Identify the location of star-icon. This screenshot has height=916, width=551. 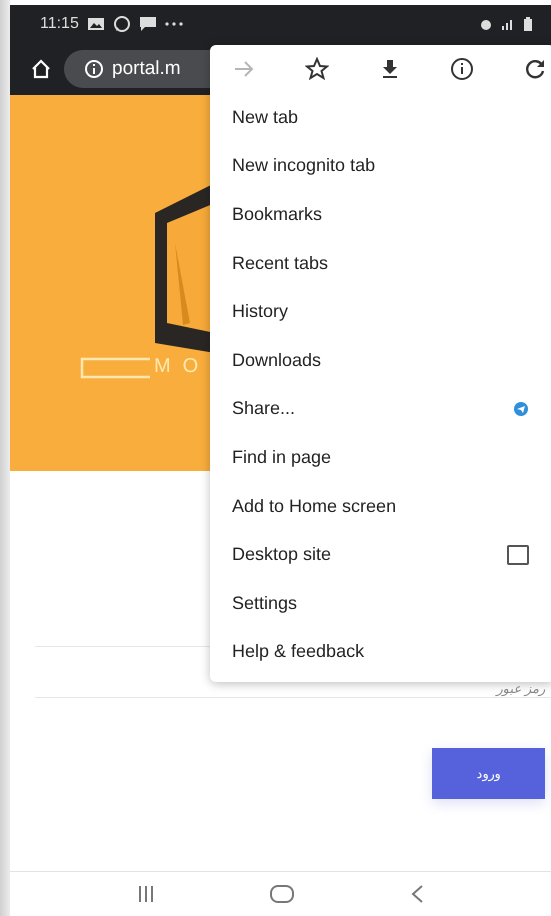
(316, 69).